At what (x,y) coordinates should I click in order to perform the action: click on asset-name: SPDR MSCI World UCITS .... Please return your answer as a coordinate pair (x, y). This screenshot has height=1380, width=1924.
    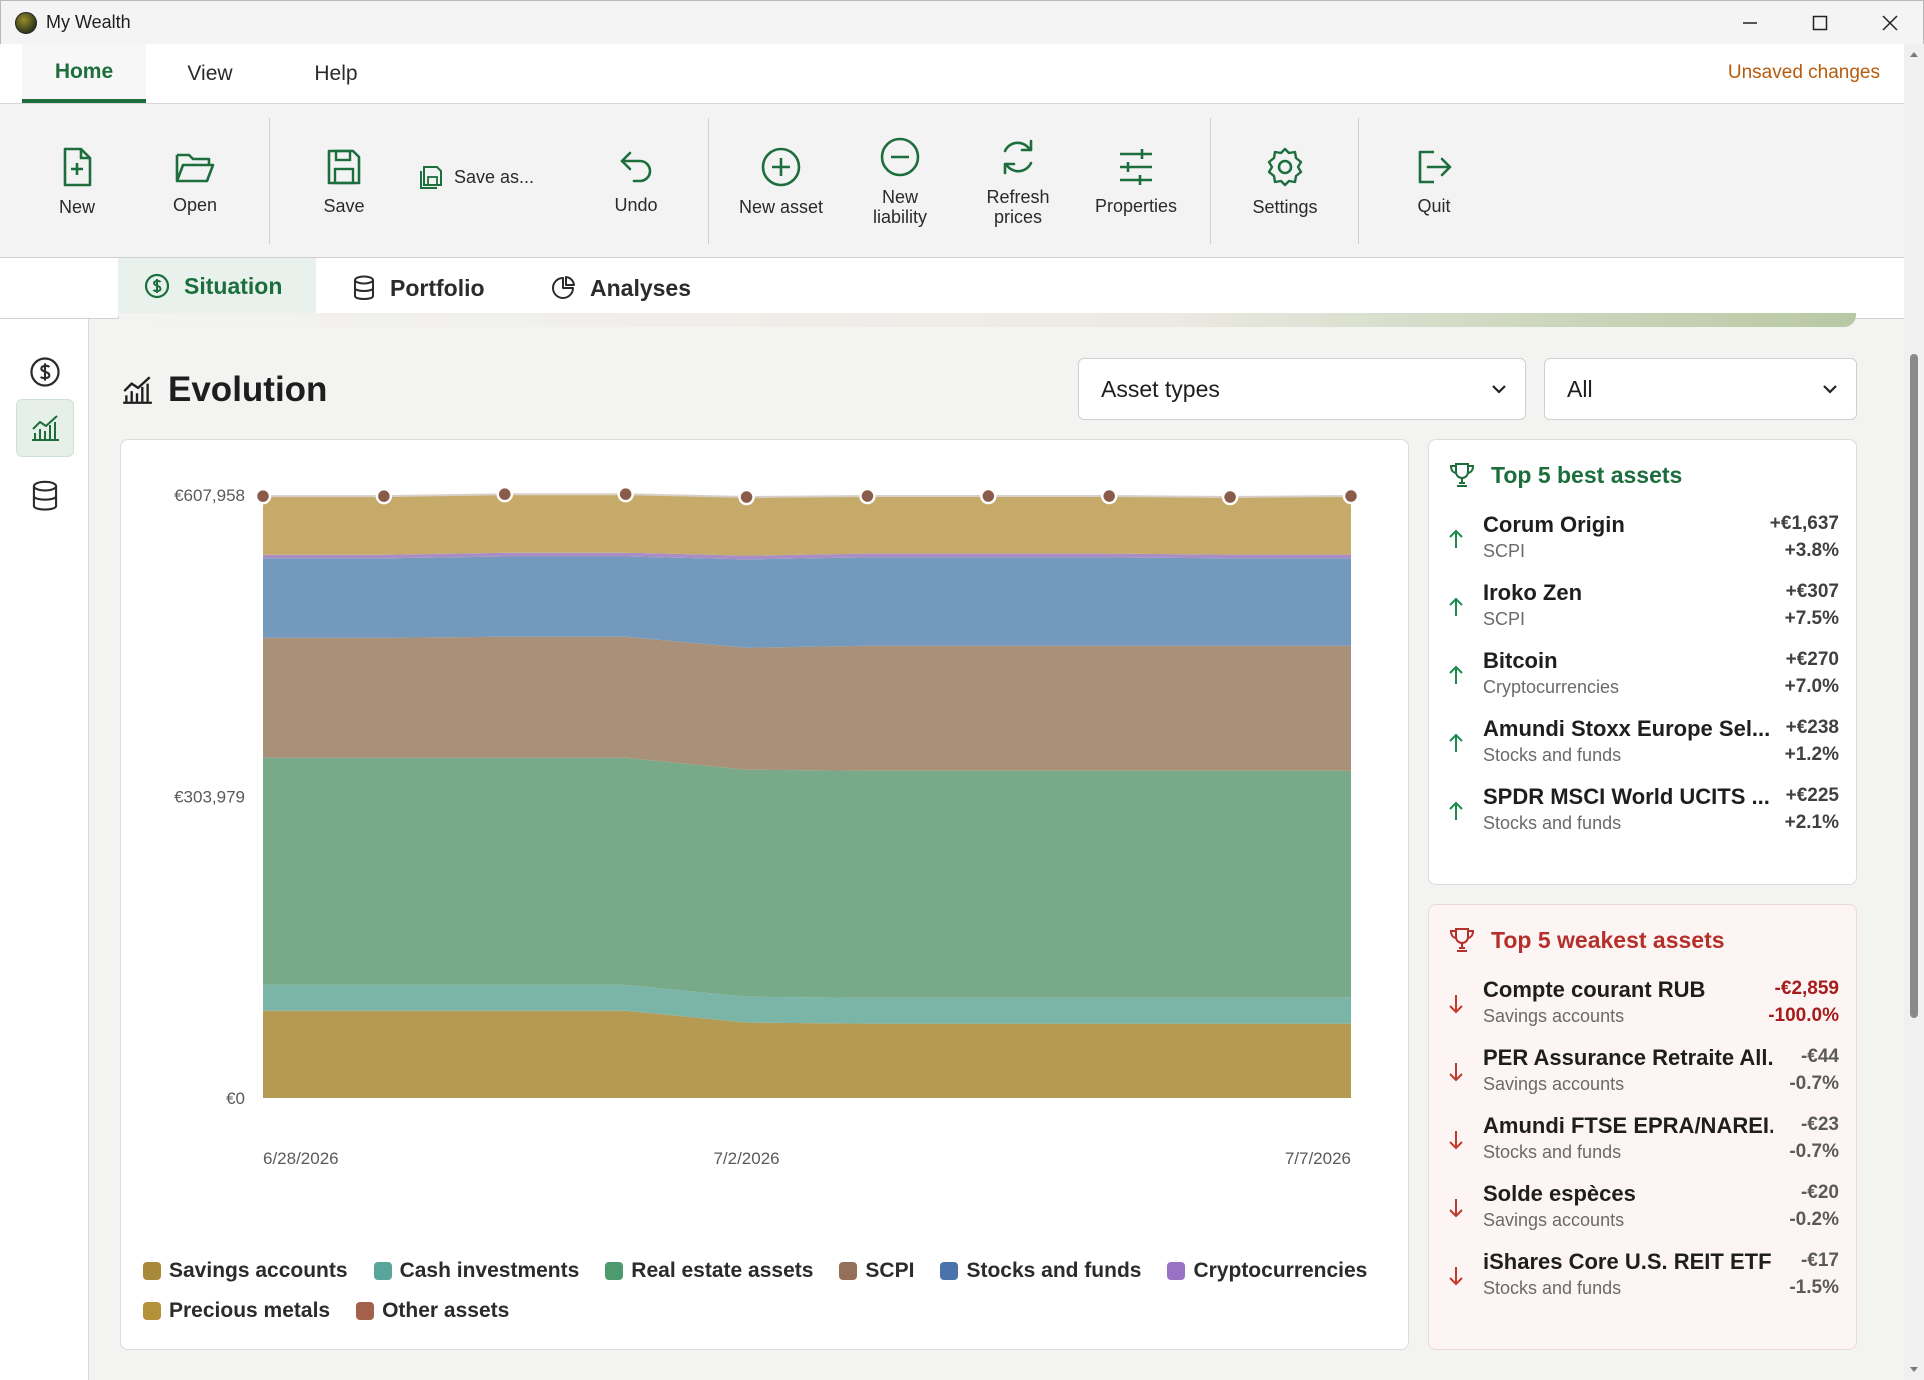
    Looking at the image, I should click on (1626, 796).